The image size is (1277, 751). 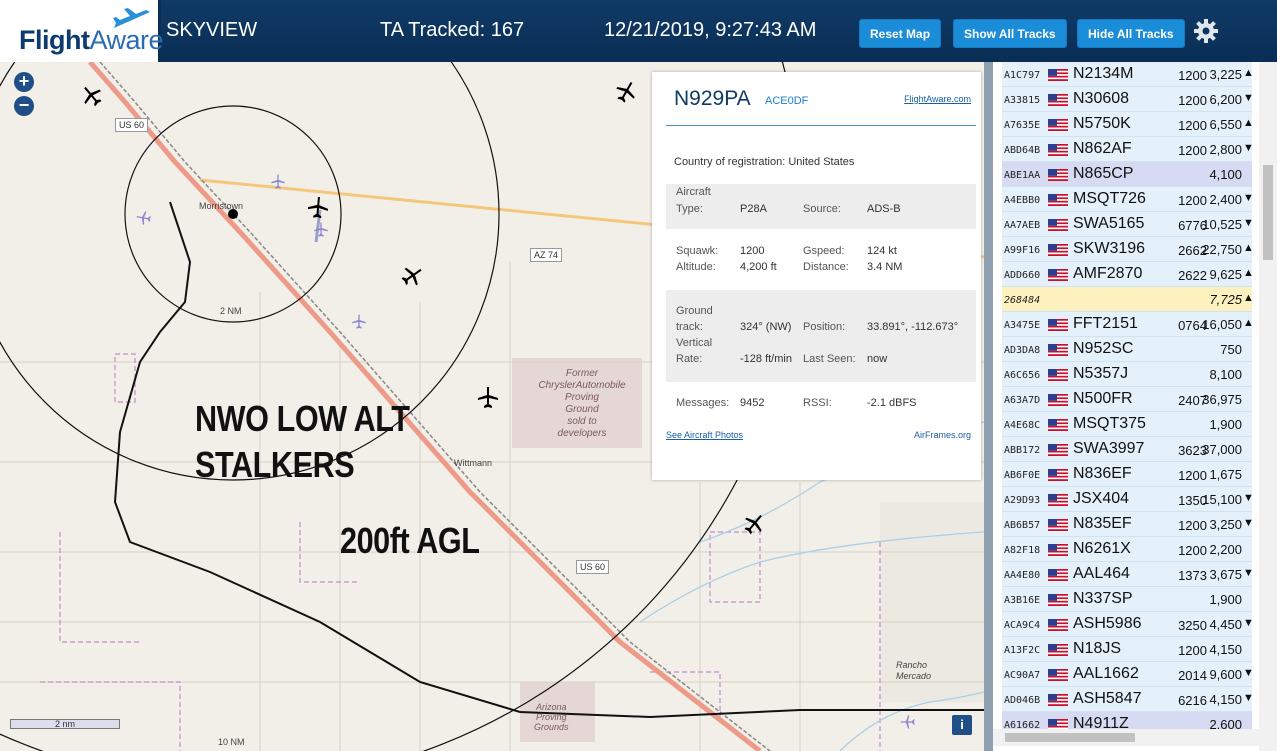 I want to click on list-horizontal-scrollbar, so click(x=1126, y=737).